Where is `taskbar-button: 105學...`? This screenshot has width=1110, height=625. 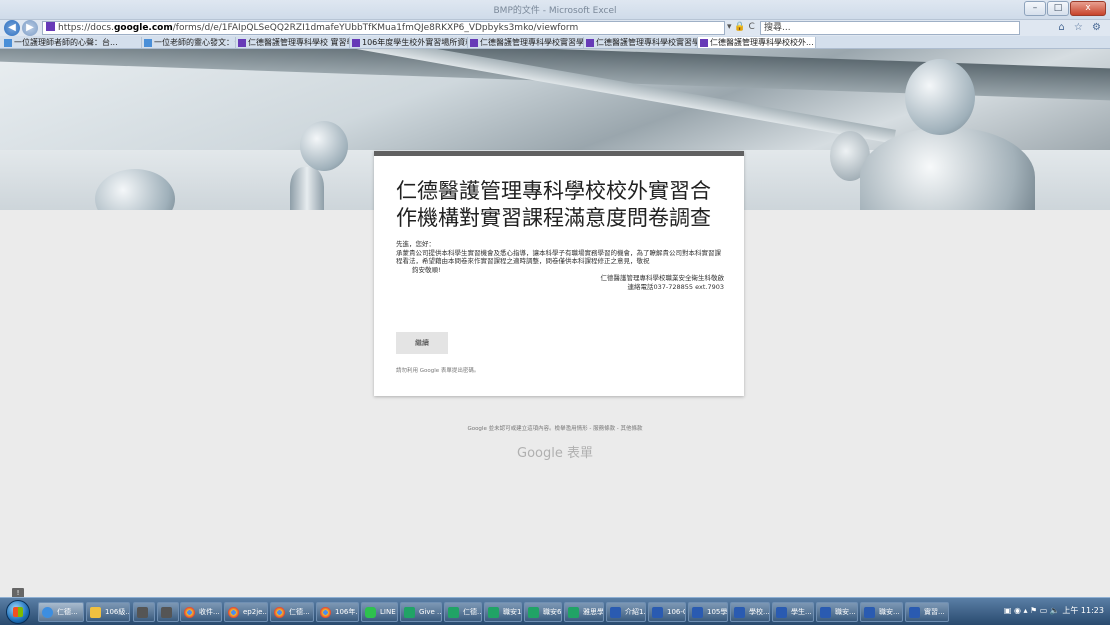
taskbar-button: 105學... is located at coordinates (708, 612).